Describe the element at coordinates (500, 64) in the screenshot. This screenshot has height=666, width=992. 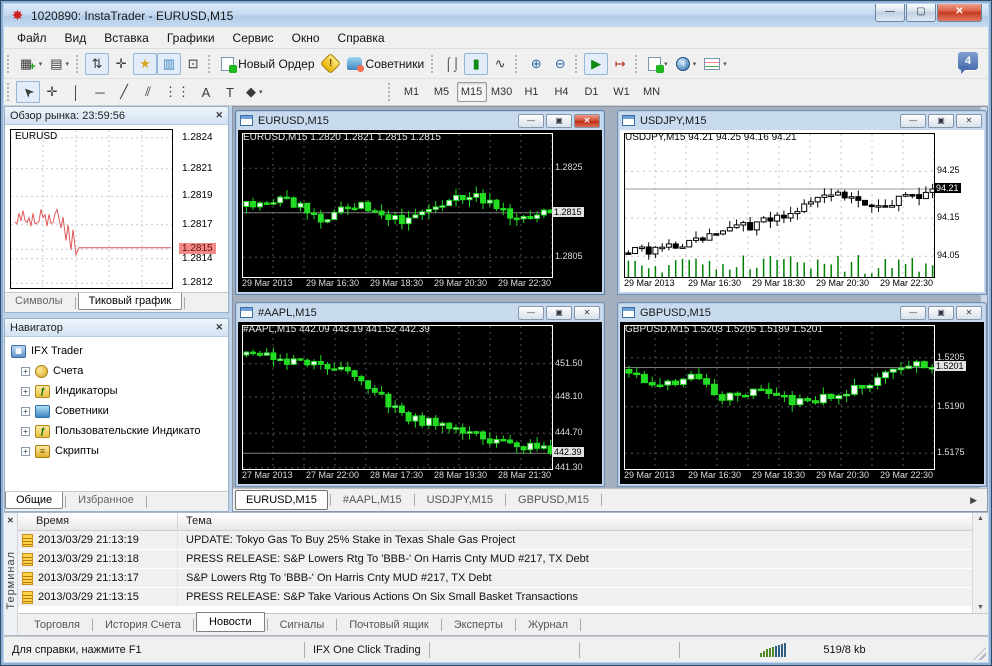
I see `line-chart-icon: ∿` at that location.